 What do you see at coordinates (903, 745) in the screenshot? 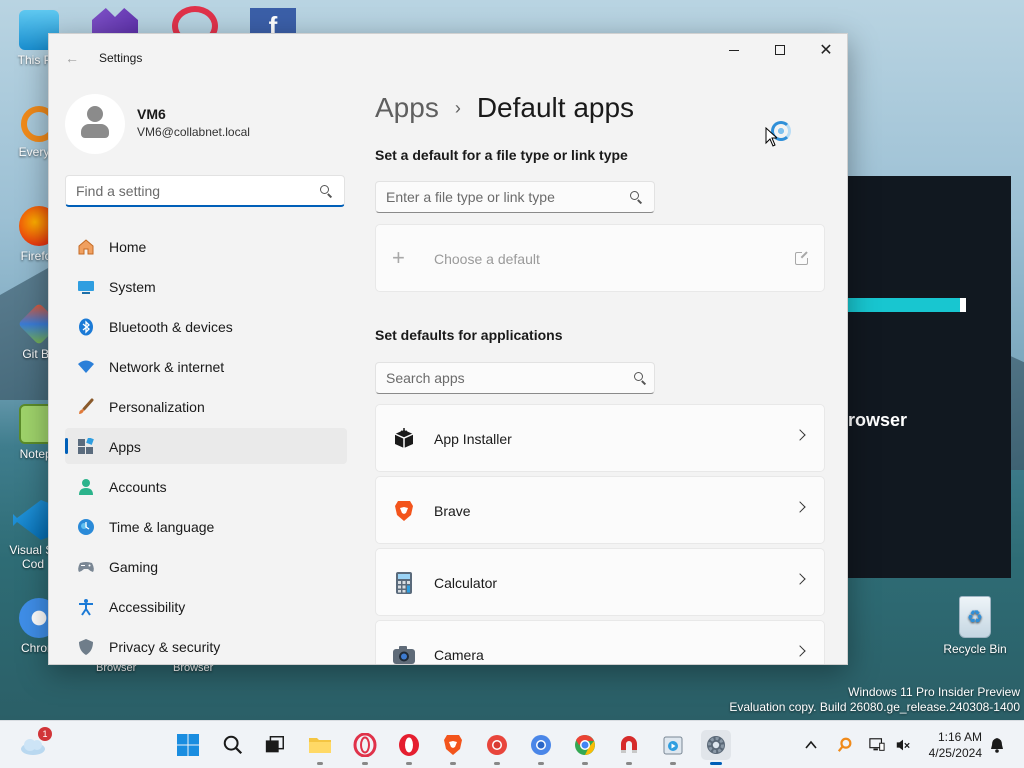
I see `volume-muted-icon` at bounding box center [903, 745].